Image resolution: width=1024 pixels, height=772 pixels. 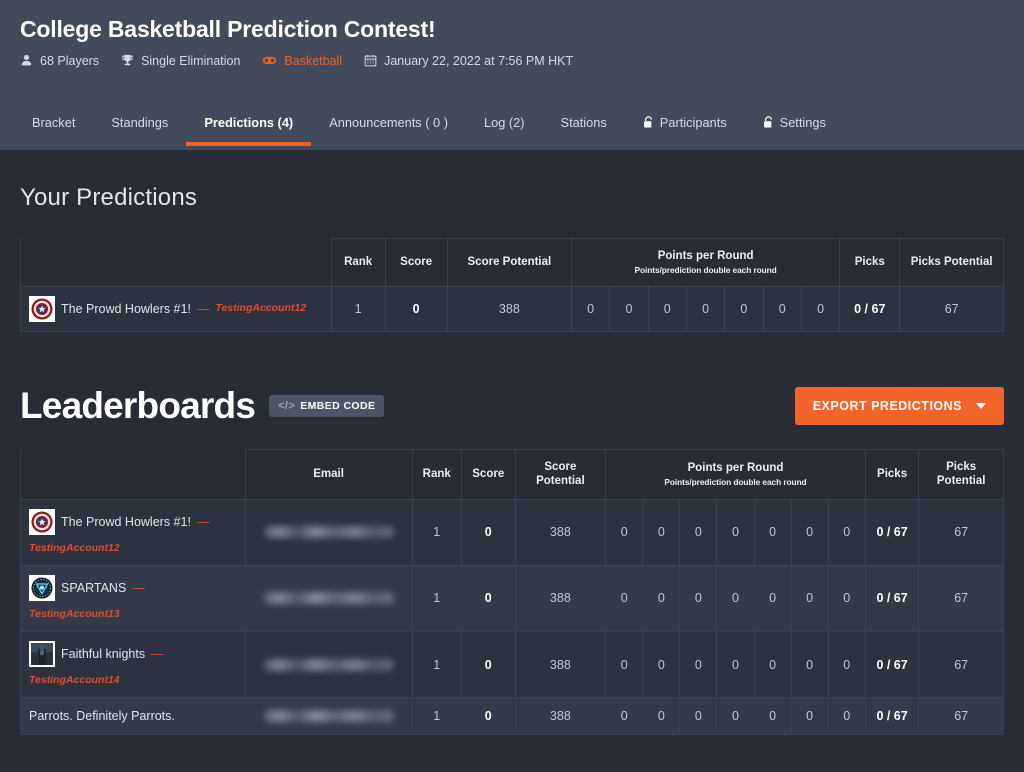 I want to click on tab-log-label: Log (2), so click(x=504, y=122).